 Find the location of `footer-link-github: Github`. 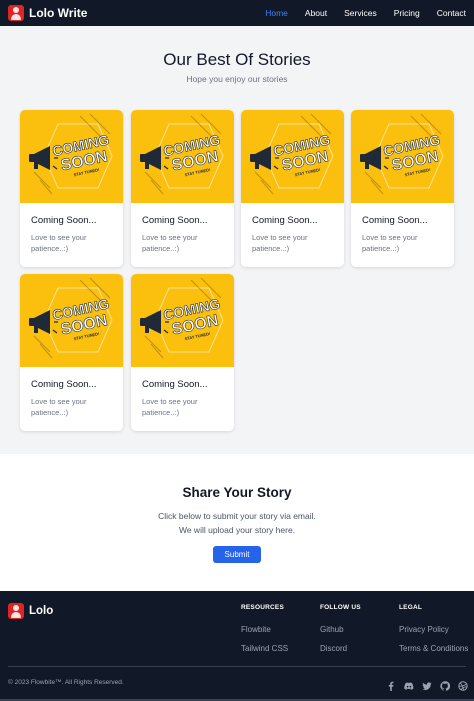

footer-link-github: Github is located at coordinates (332, 629).